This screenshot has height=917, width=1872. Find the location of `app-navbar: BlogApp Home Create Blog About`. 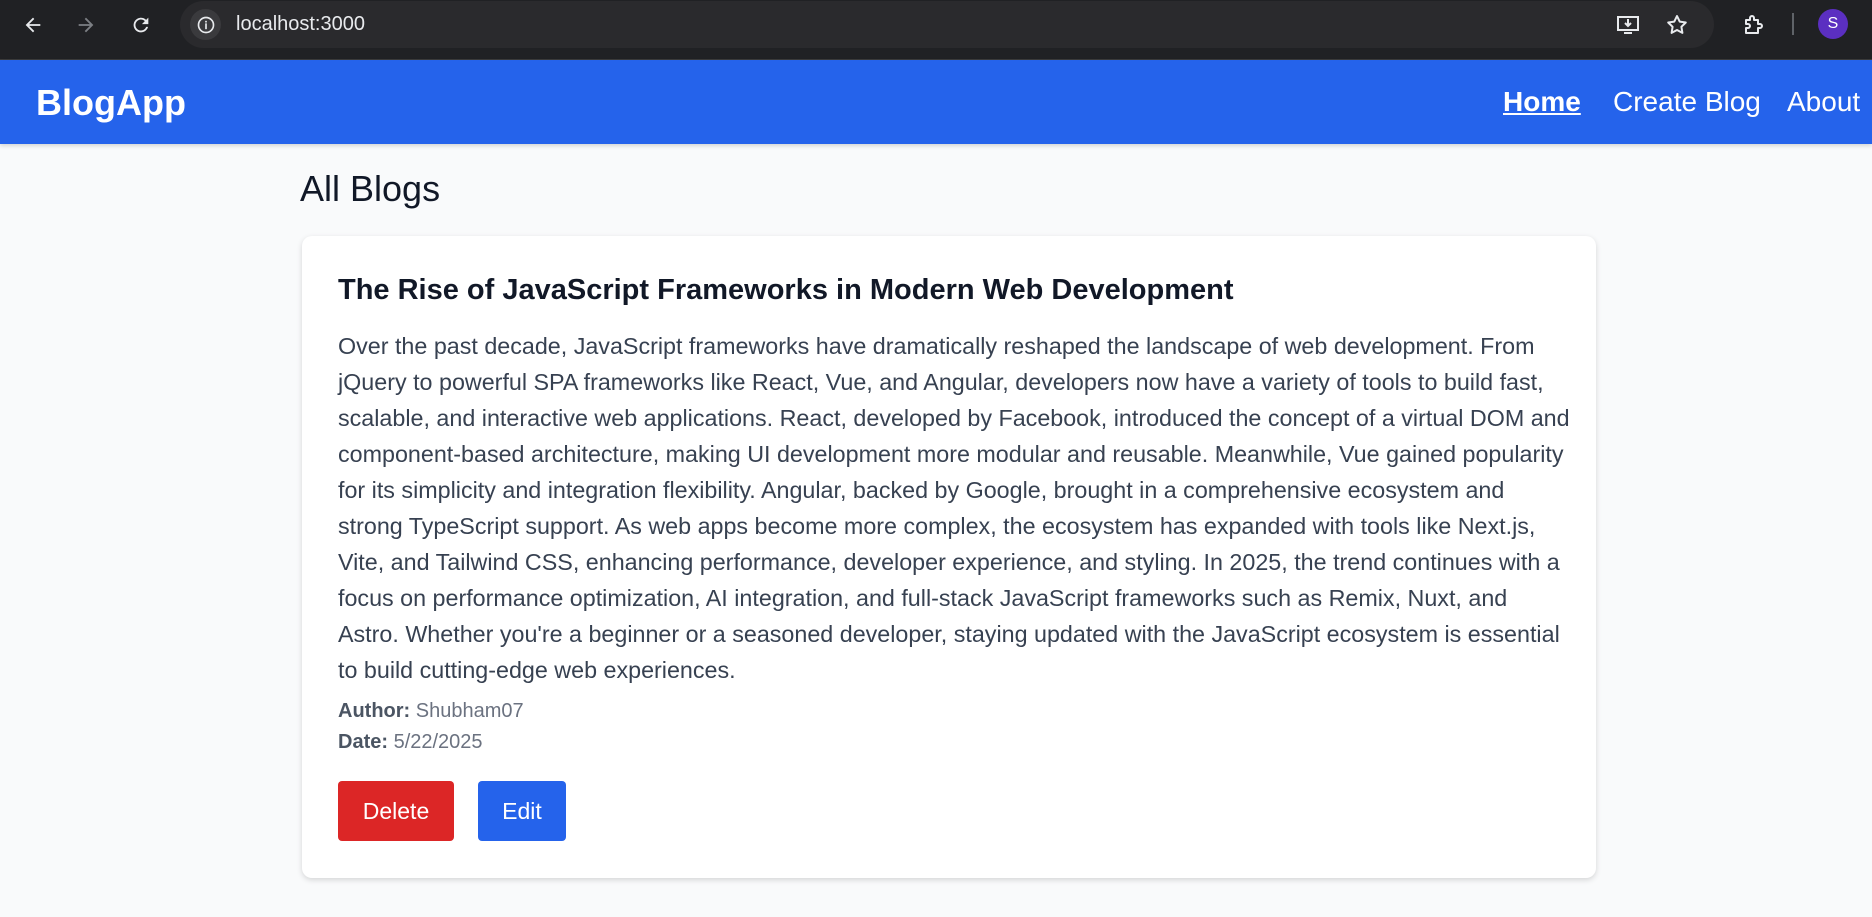

app-navbar: BlogApp Home Create Blog About is located at coordinates (936, 102).